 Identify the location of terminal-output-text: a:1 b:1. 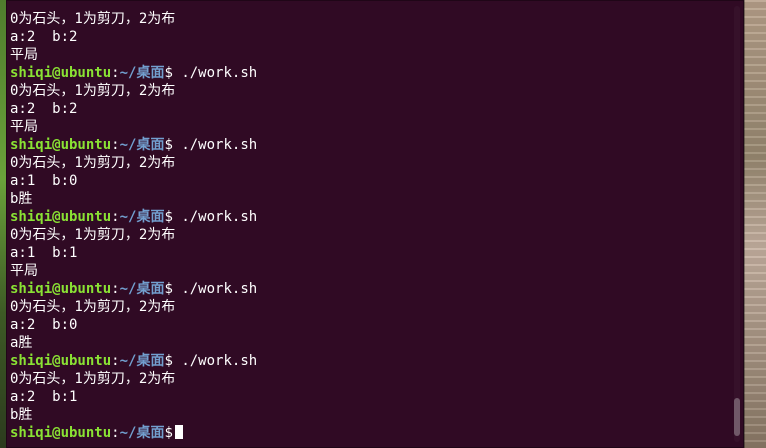
(44, 253).